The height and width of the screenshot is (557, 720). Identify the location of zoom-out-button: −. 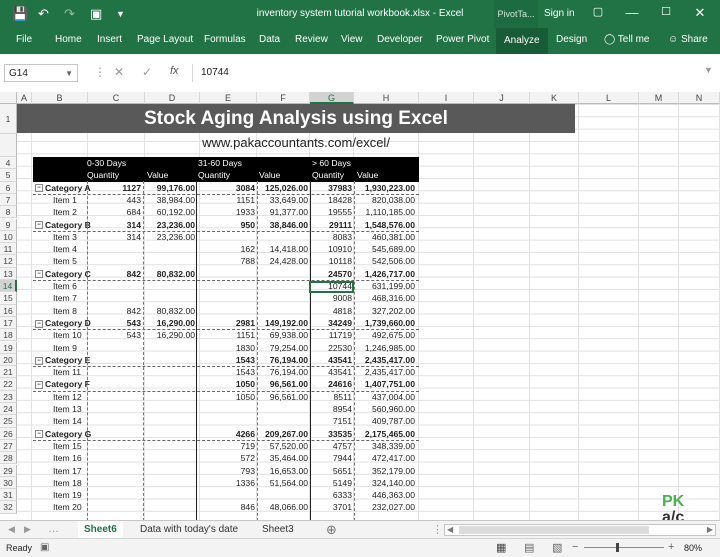
(575, 547).